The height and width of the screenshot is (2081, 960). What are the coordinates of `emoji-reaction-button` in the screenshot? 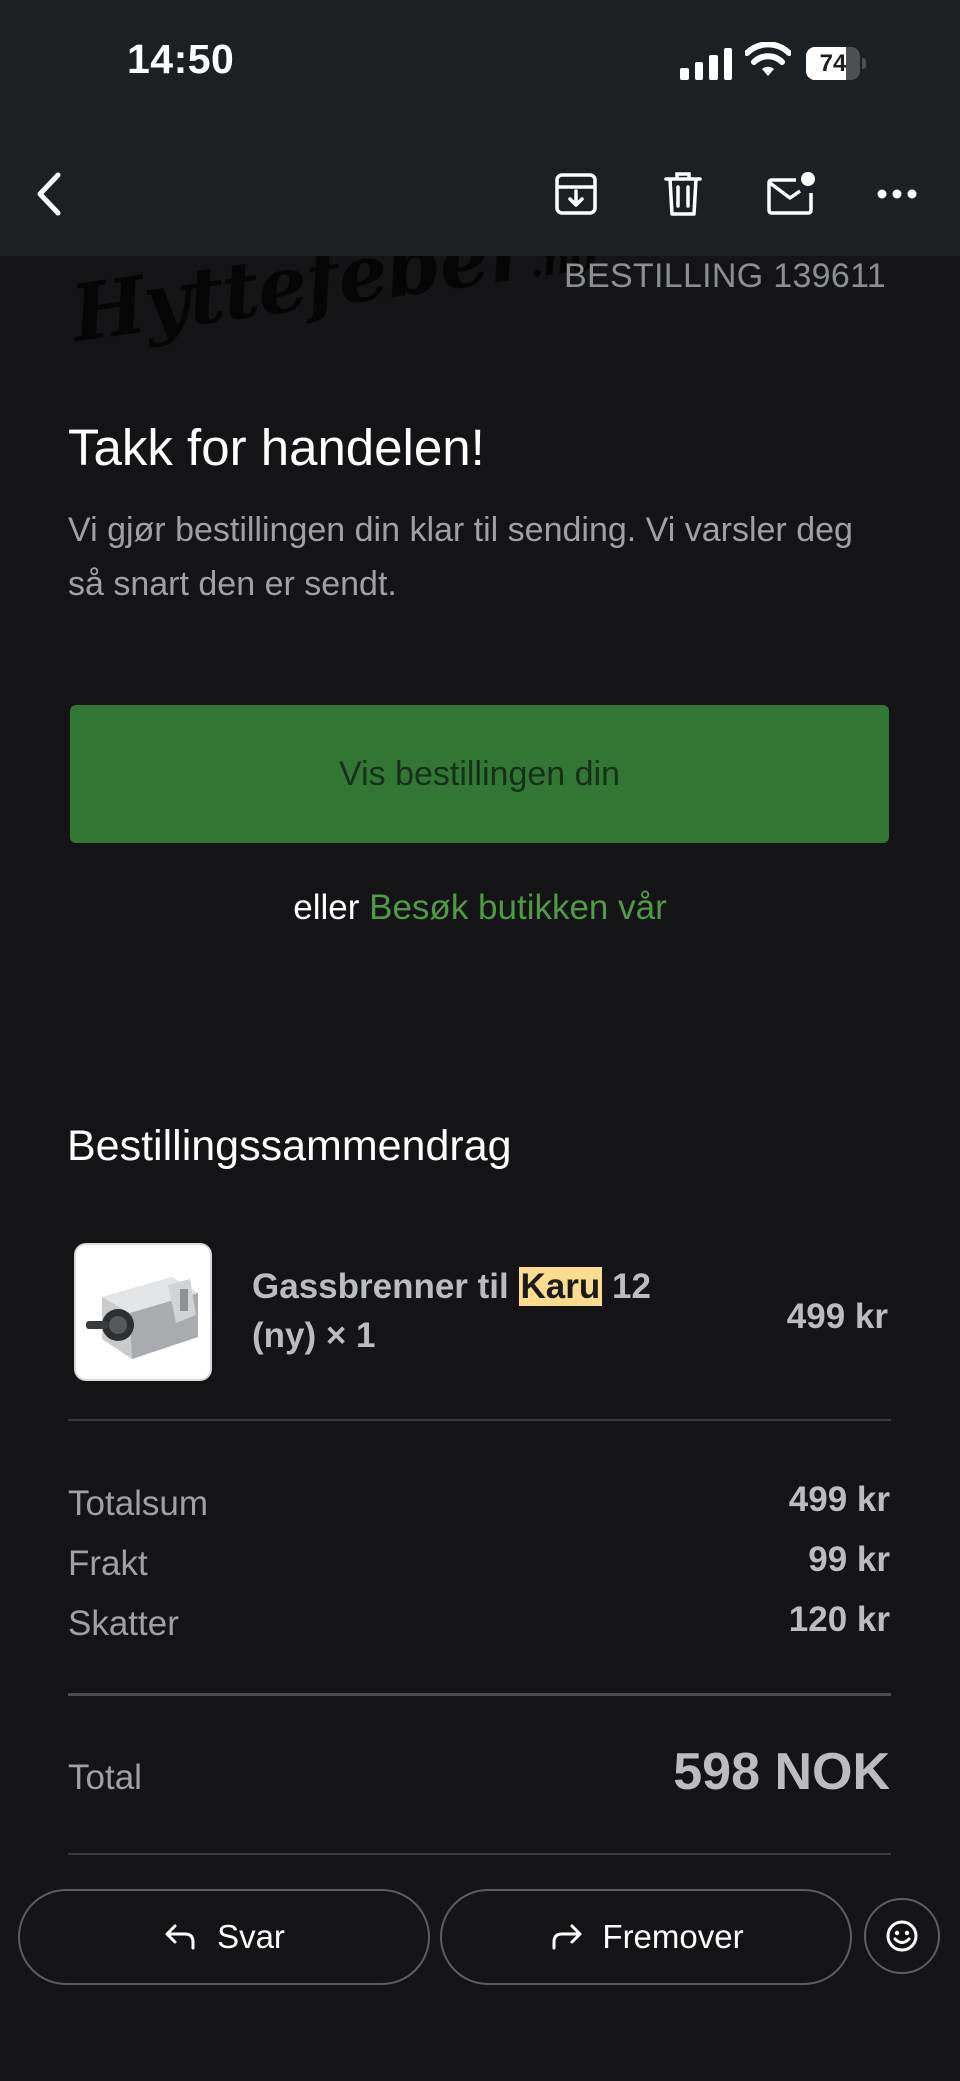 It's located at (902, 1936).